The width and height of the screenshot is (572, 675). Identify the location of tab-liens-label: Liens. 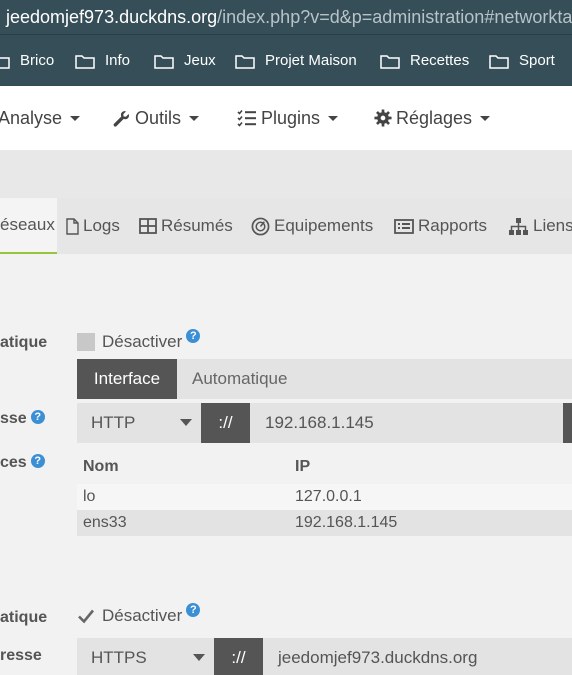
(552, 225).